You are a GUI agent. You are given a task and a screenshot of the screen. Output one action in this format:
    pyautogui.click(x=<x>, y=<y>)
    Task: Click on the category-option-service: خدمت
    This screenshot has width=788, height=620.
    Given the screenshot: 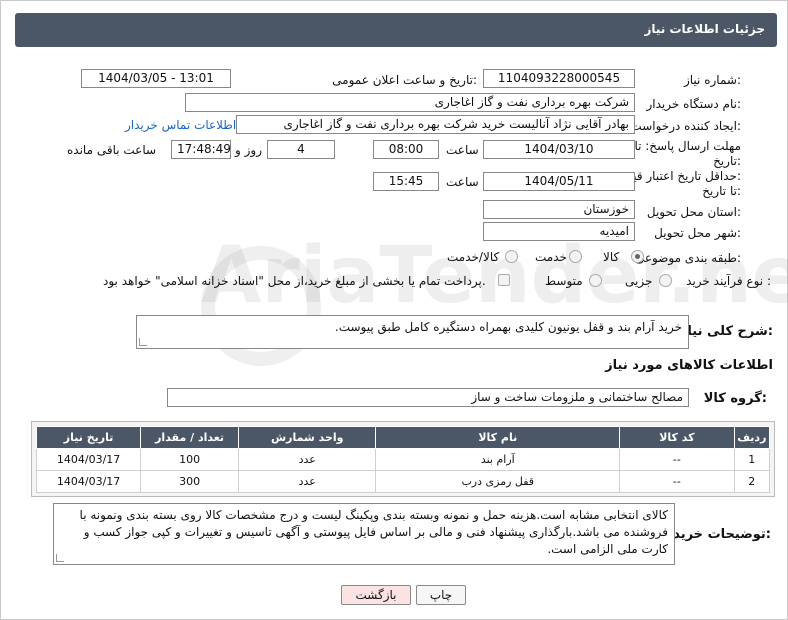 What is the action you would take?
    pyautogui.click(x=551, y=257)
    